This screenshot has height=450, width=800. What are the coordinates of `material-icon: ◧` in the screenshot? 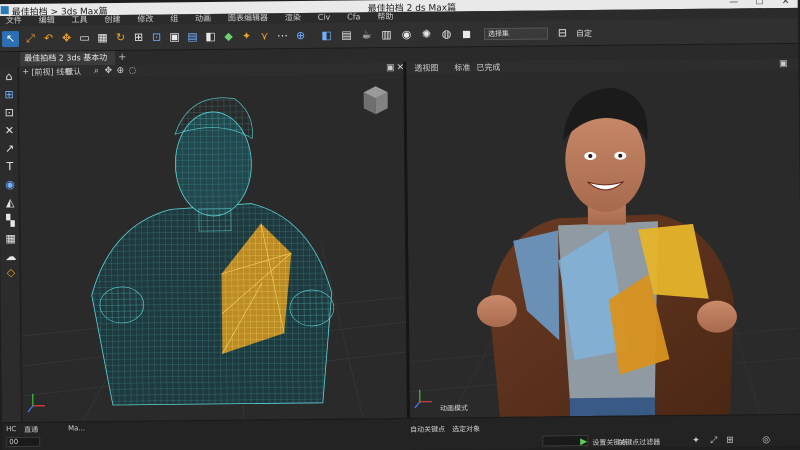 It's located at (326, 36).